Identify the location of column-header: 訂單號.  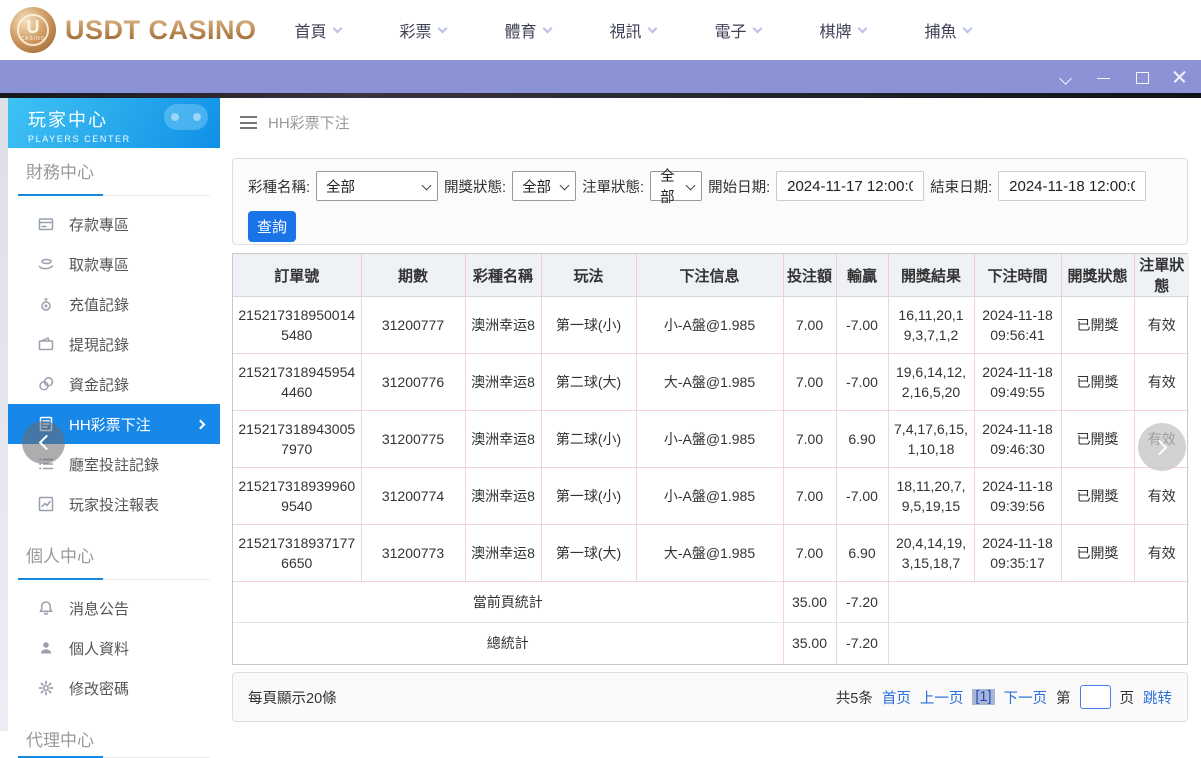
(297, 275).